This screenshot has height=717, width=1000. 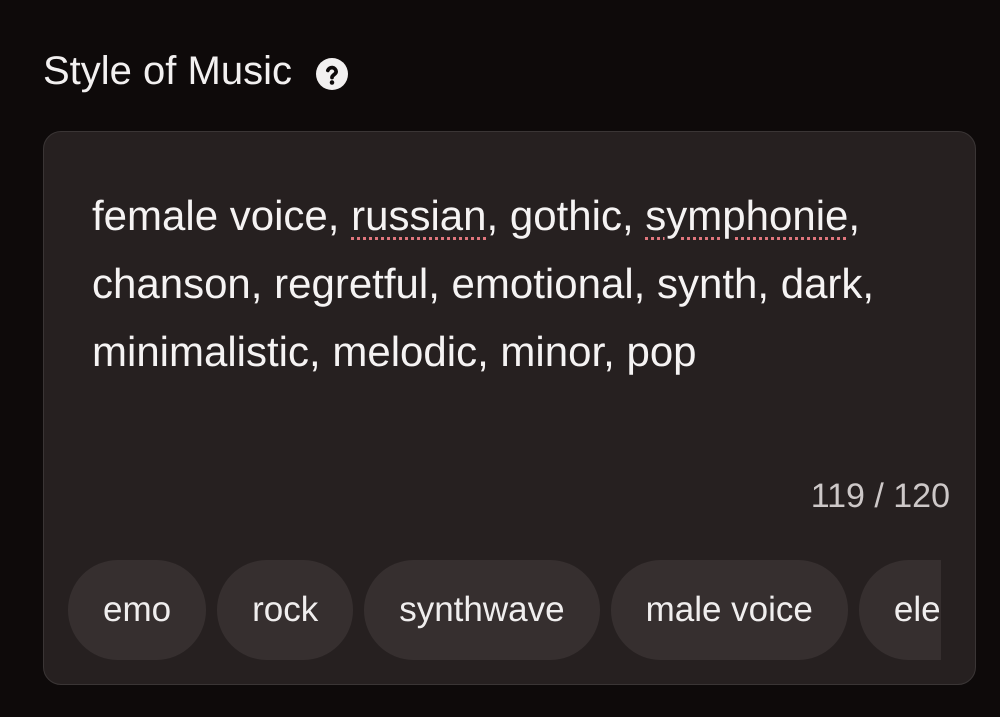 What do you see at coordinates (285, 610) in the screenshot?
I see `suggestion-chip: rock` at bounding box center [285, 610].